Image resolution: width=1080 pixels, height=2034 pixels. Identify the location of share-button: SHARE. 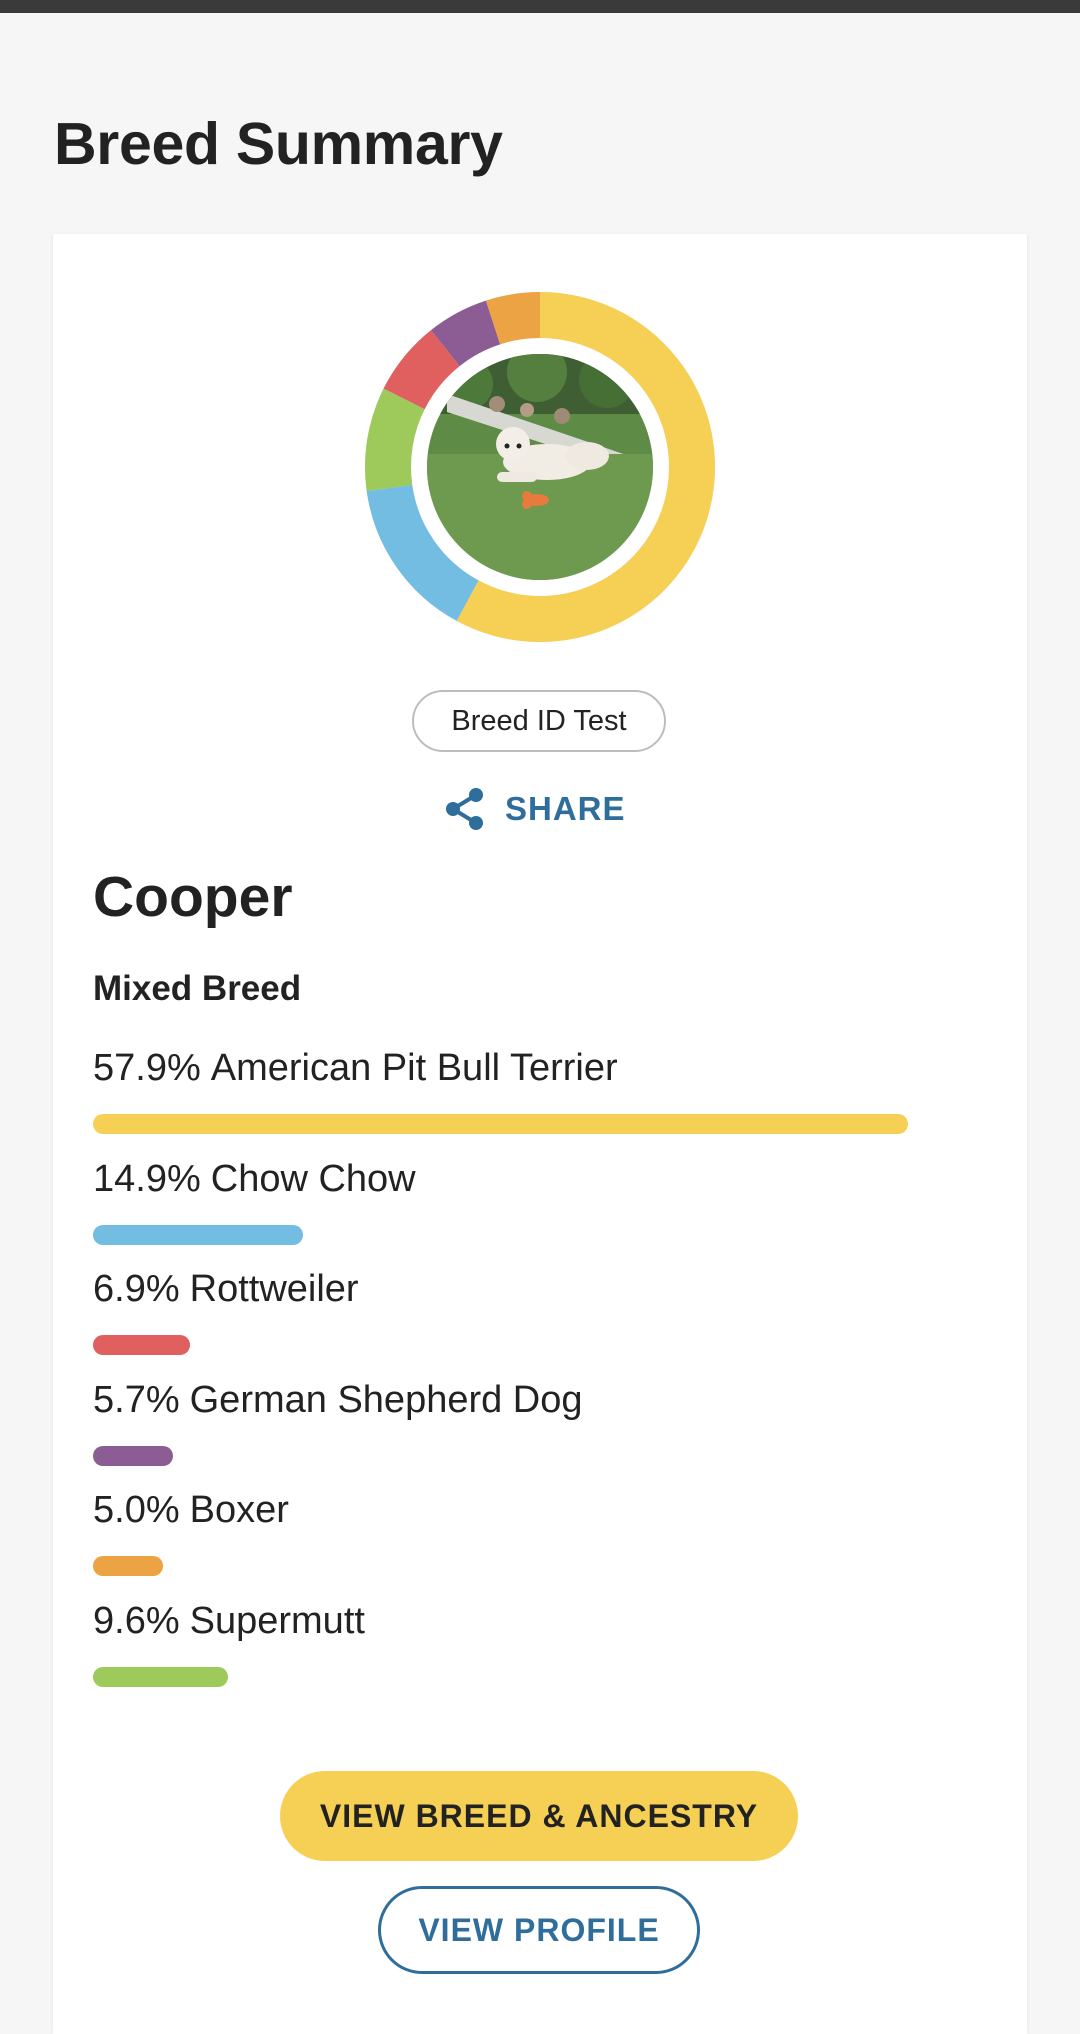
(534, 809).